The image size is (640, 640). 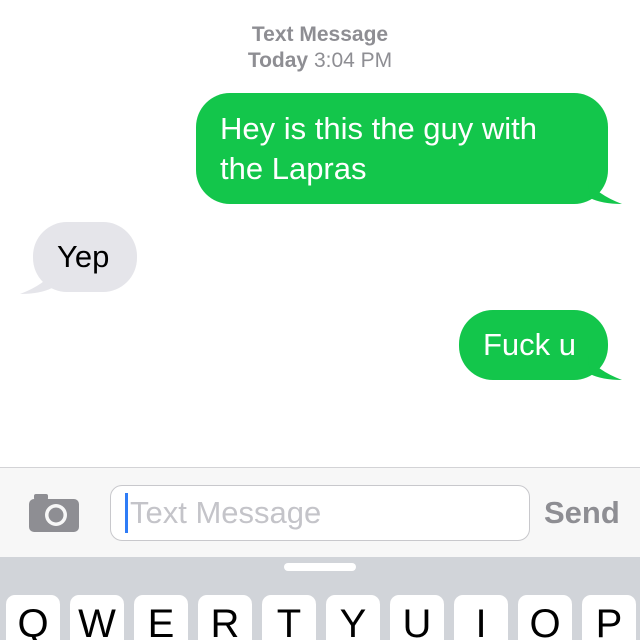 I want to click on camera-button, so click(x=54, y=513).